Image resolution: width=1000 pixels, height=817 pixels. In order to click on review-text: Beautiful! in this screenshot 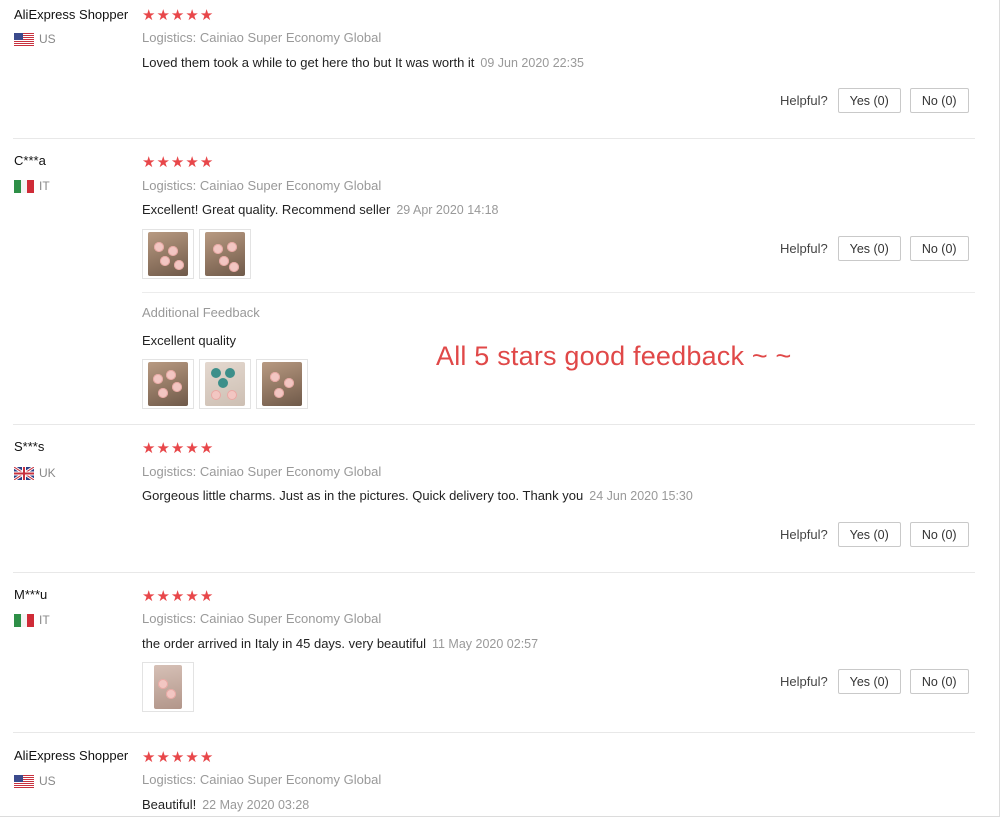, I will do `click(169, 804)`.